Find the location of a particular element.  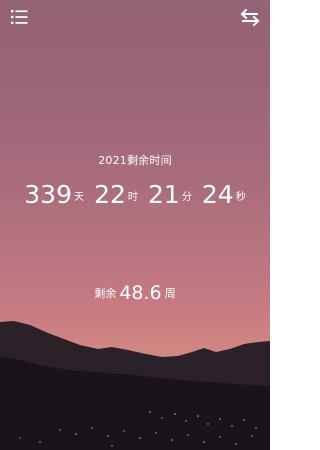

menu-button is located at coordinates (20, 17).